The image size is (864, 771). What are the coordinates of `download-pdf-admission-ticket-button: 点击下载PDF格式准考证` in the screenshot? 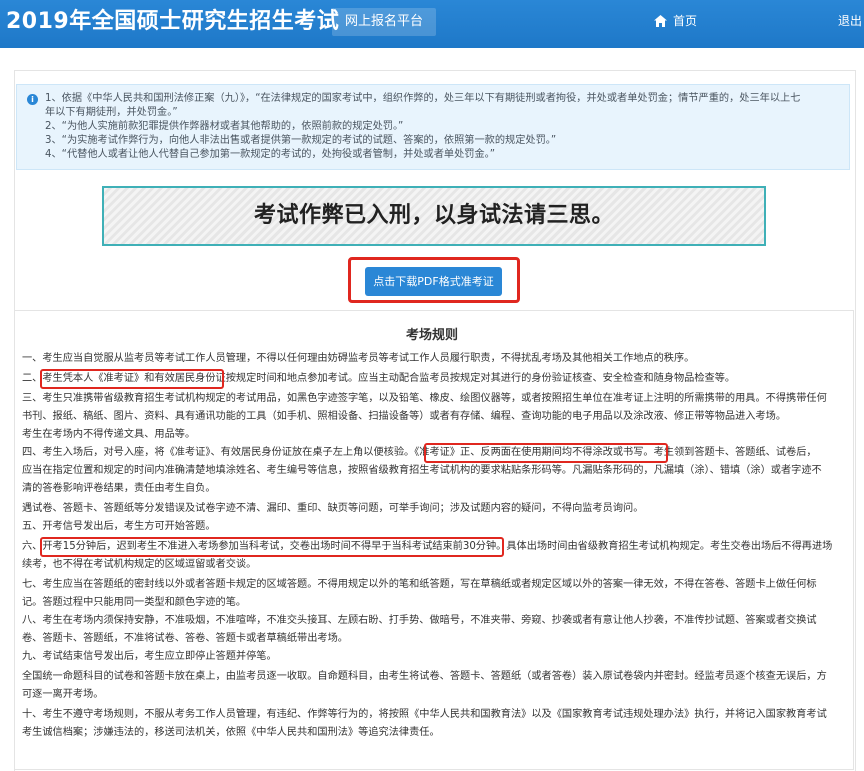 It's located at (433, 281).